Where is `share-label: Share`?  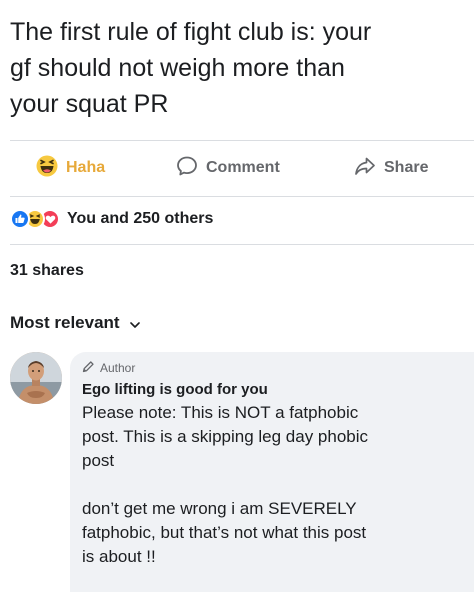
share-label: Share is located at coordinates (406, 167).